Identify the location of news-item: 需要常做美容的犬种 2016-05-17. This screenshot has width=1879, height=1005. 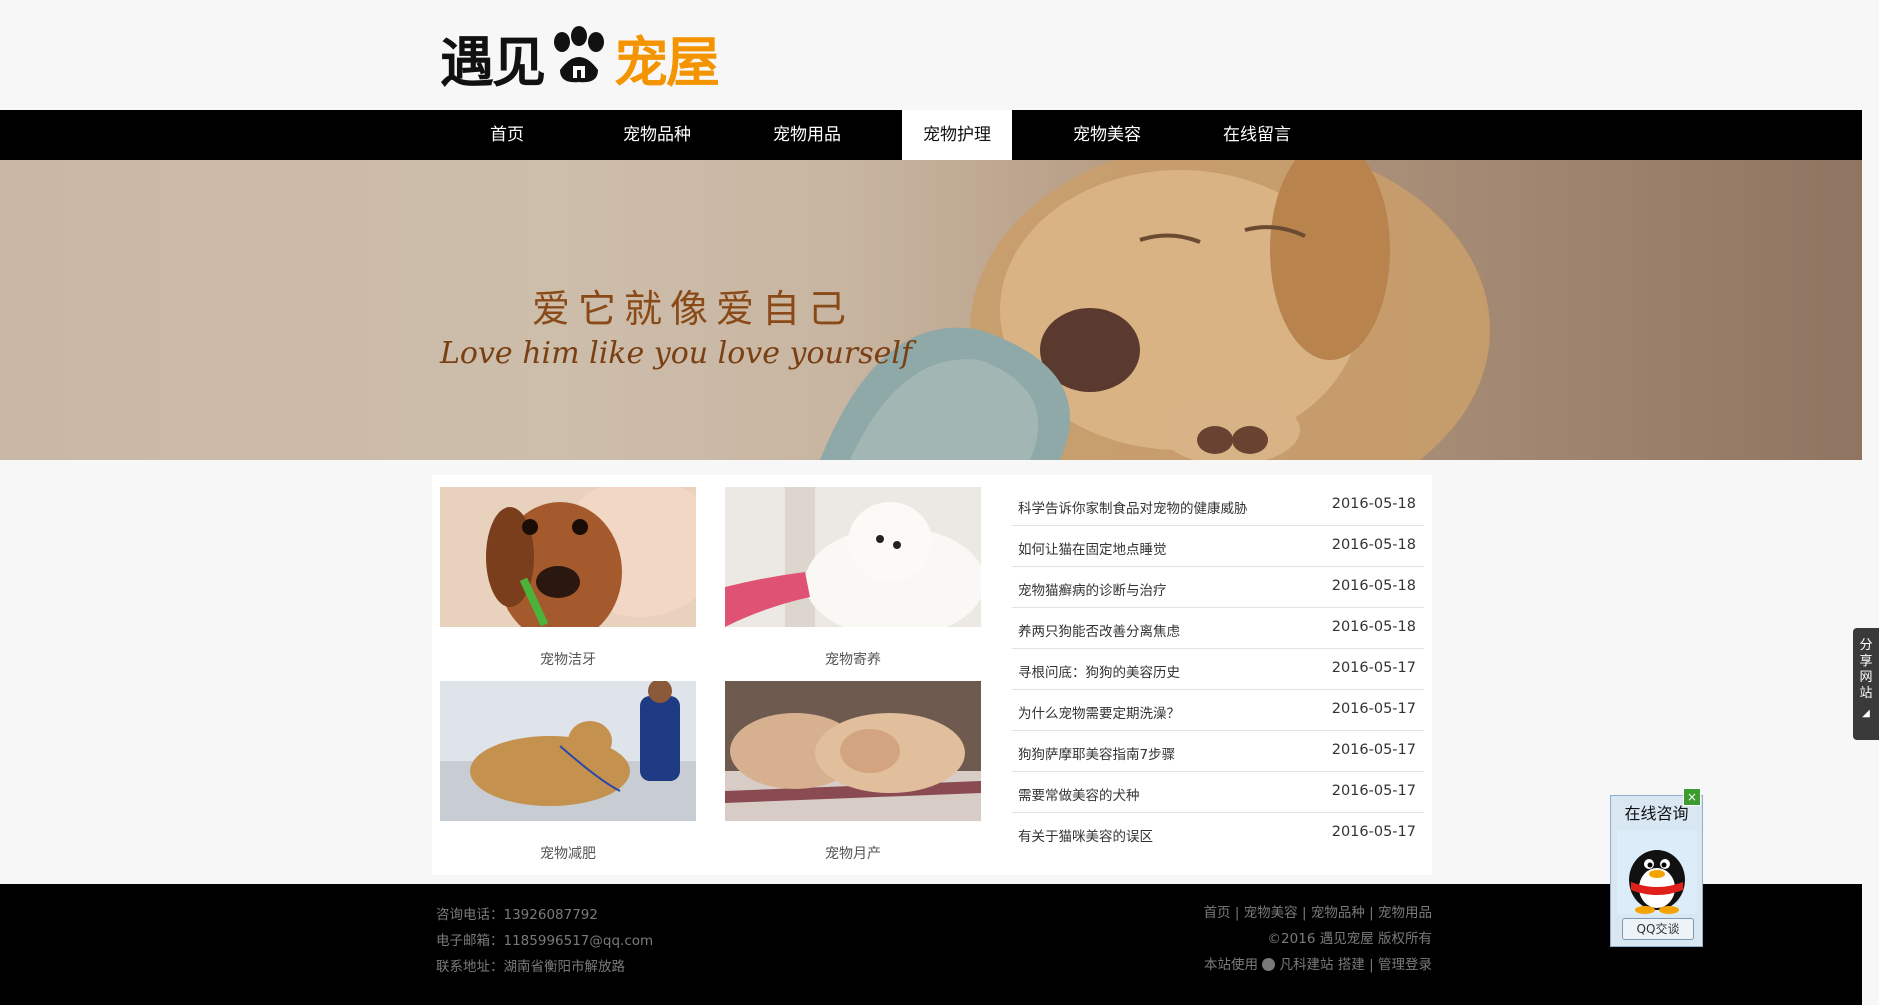
(1218, 792).